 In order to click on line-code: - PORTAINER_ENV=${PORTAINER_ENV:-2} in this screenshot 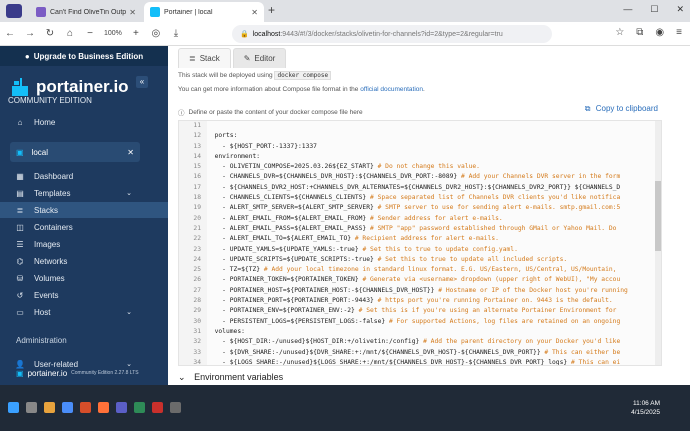, I will do `click(281, 311)`.